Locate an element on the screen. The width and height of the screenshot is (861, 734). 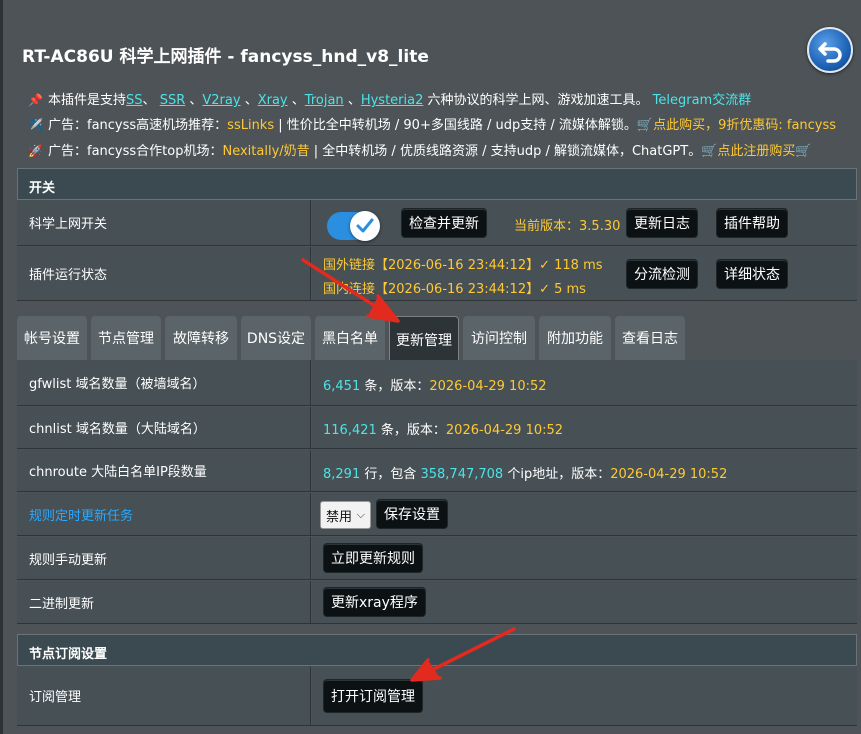
gfwlist-version: 2026-04-29 10:52 is located at coordinates (488, 386).